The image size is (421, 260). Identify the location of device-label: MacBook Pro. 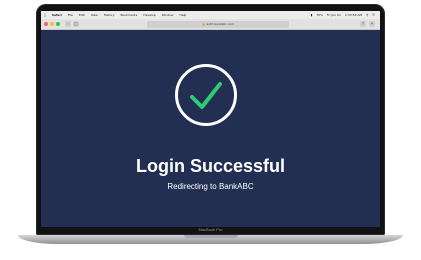
(210, 229).